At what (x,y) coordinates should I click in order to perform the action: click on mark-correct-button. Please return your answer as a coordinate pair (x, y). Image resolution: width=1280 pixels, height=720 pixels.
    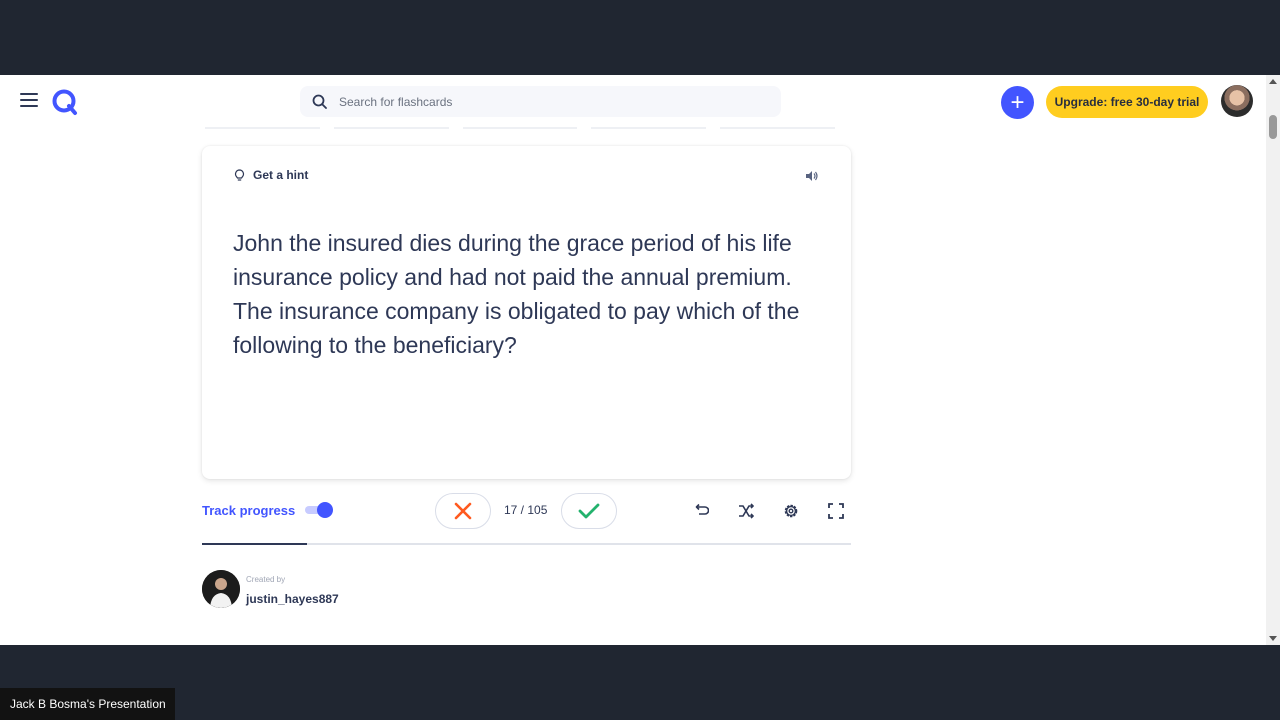
    Looking at the image, I should click on (589, 511).